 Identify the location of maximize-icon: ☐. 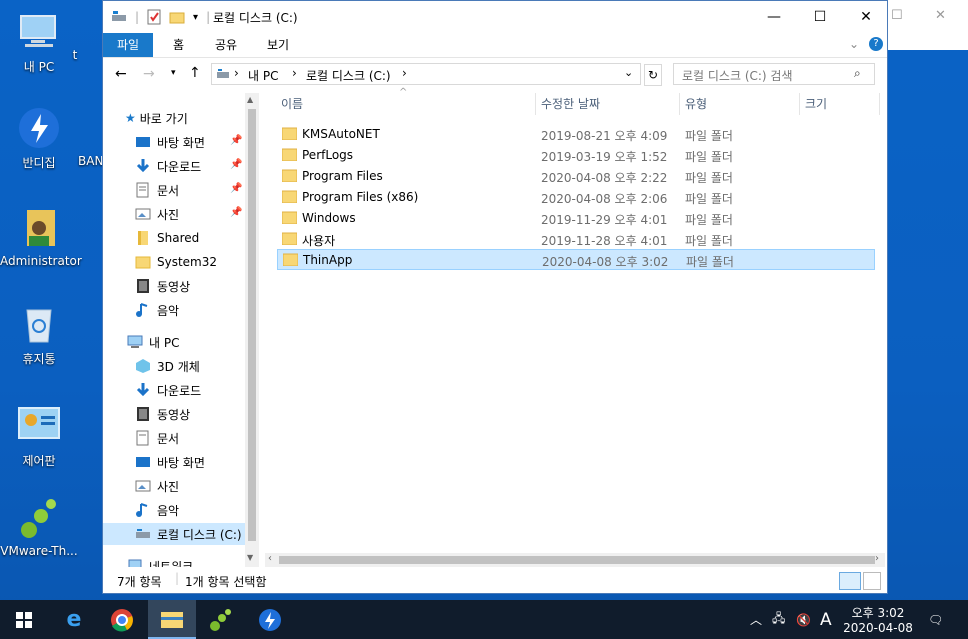
(897, 15).